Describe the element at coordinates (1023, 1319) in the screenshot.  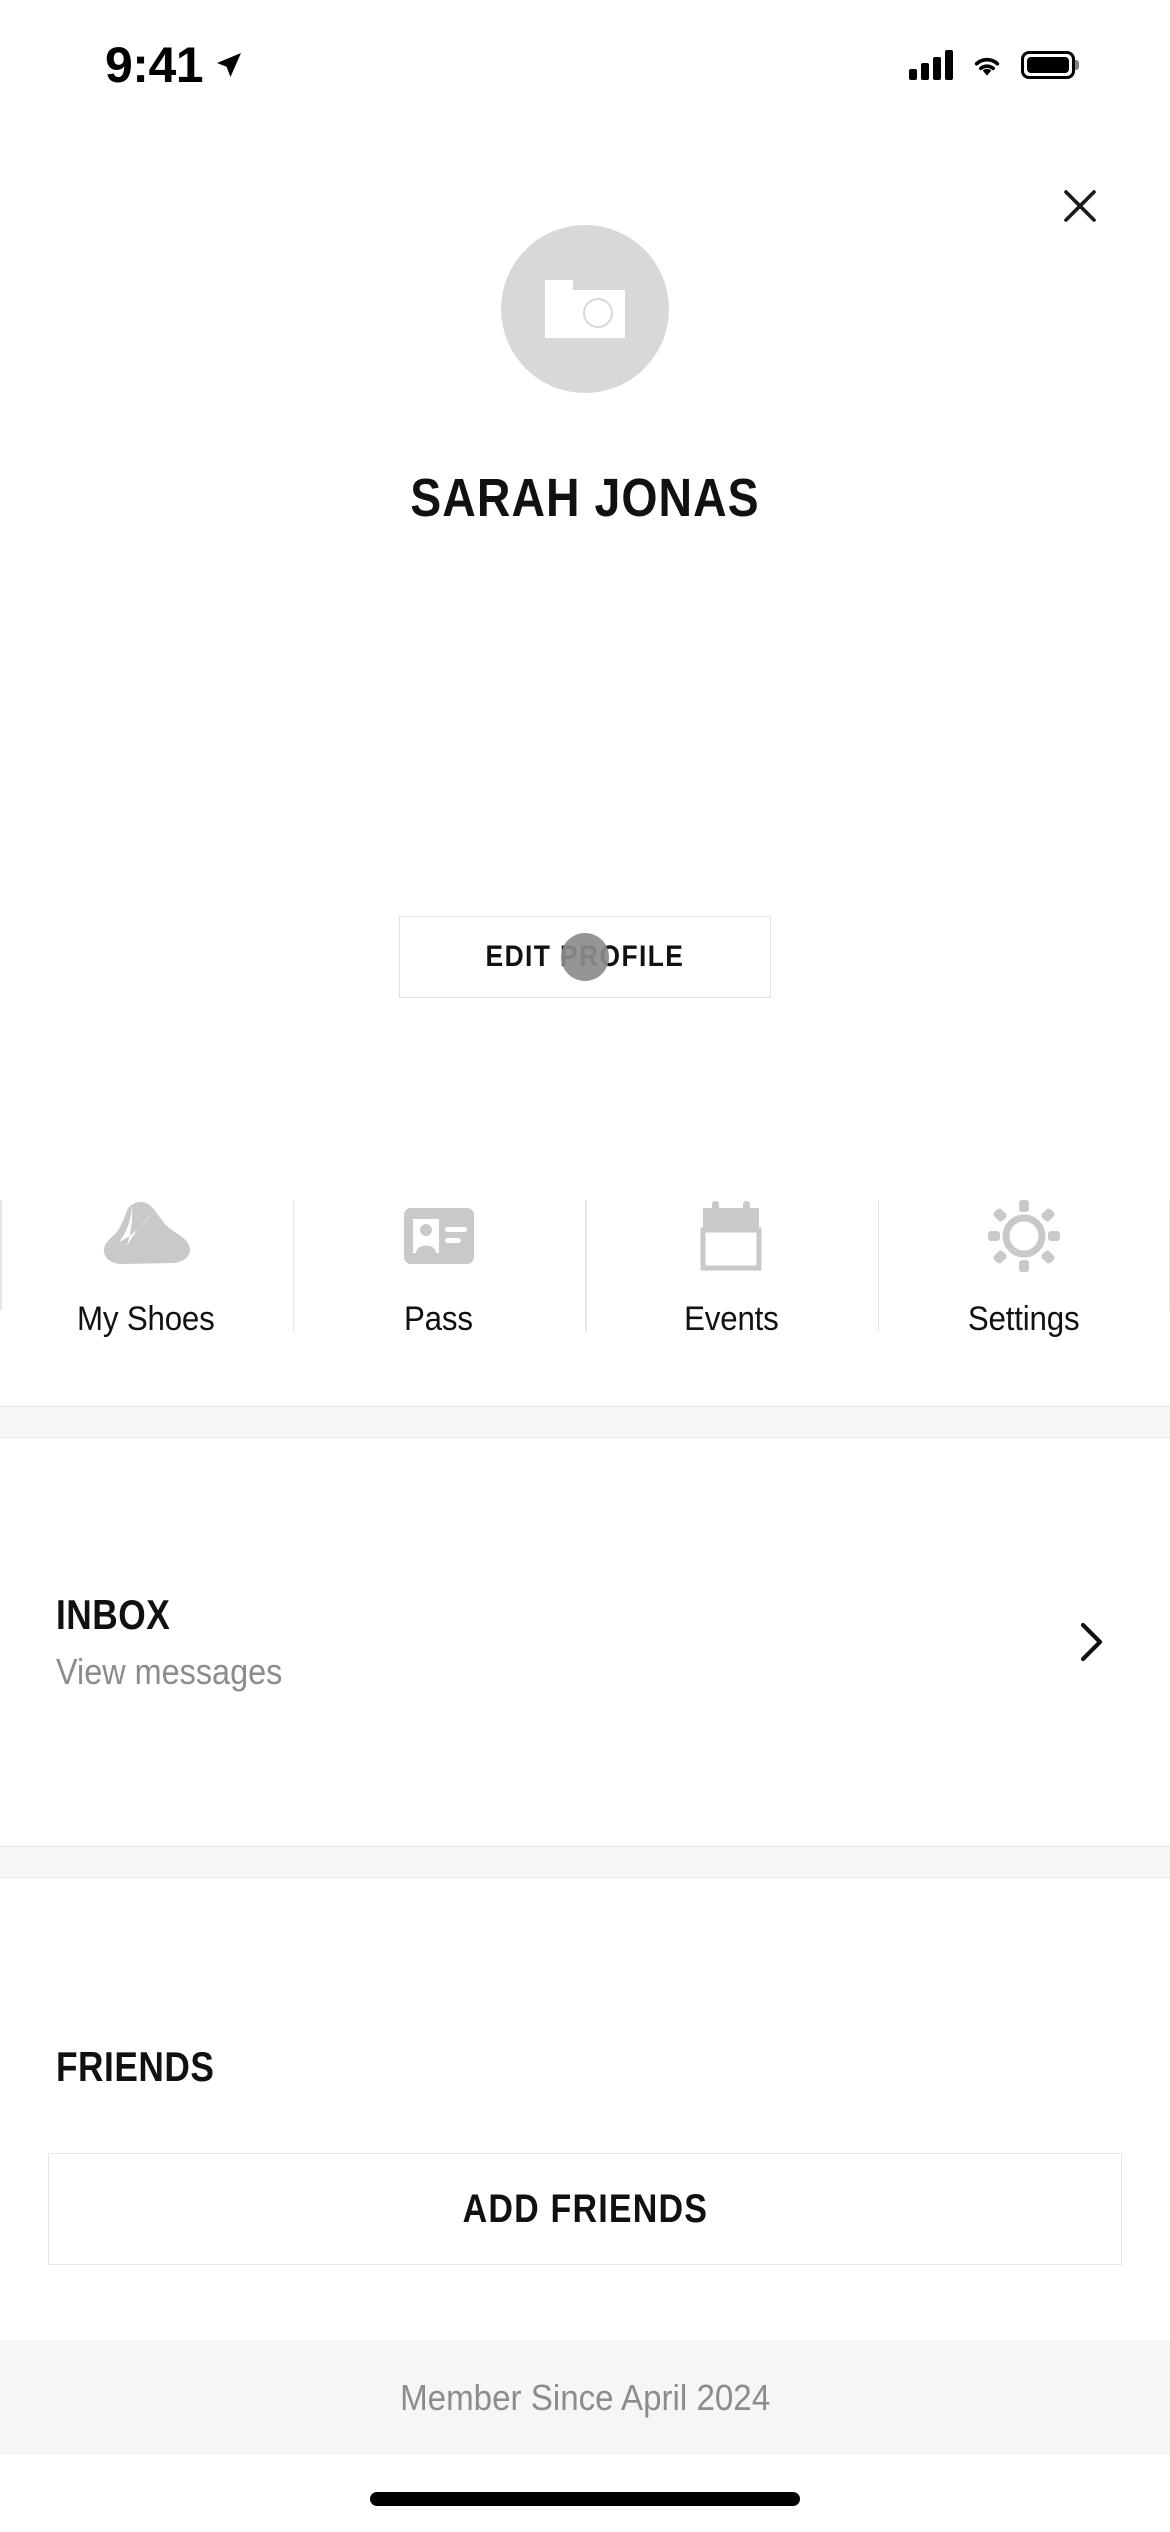
I see `quick-link-label: Settings` at that location.